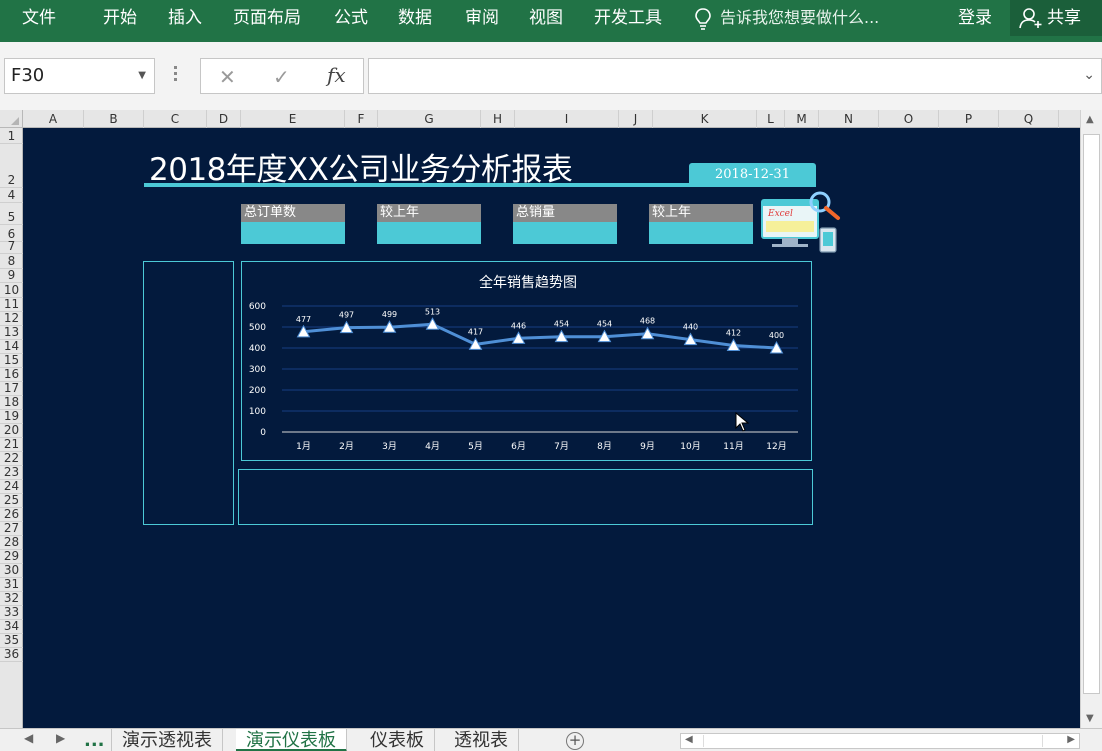 This screenshot has width=1102, height=751. Describe the element at coordinates (1030, 18) in the screenshot. I see `person-add-icon` at that location.